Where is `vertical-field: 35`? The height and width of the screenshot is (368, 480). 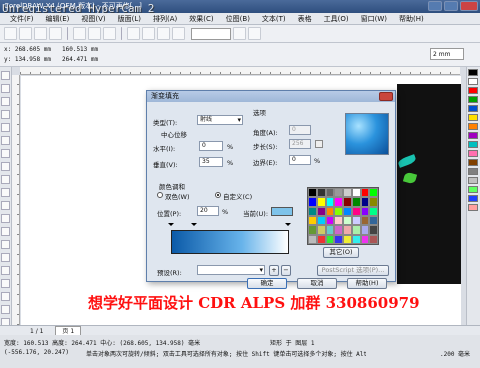 vertical-field: 35 is located at coordinates (211, 162).